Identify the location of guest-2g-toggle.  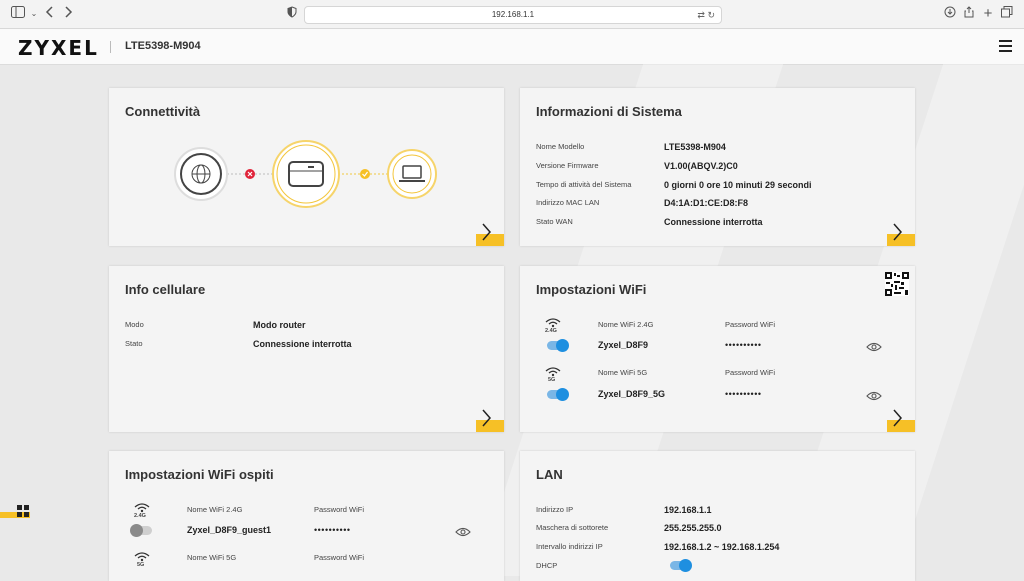
(141, 530).